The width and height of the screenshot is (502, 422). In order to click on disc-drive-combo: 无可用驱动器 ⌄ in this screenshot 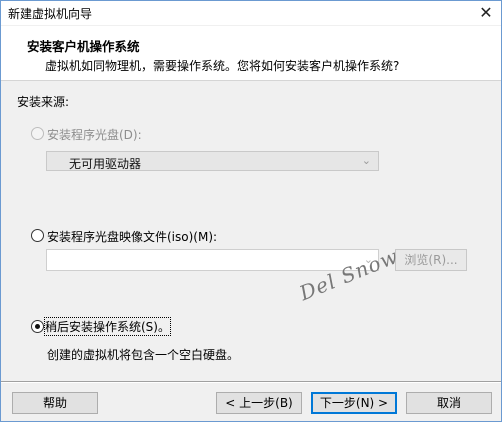, I will do `click(212, 161)`.